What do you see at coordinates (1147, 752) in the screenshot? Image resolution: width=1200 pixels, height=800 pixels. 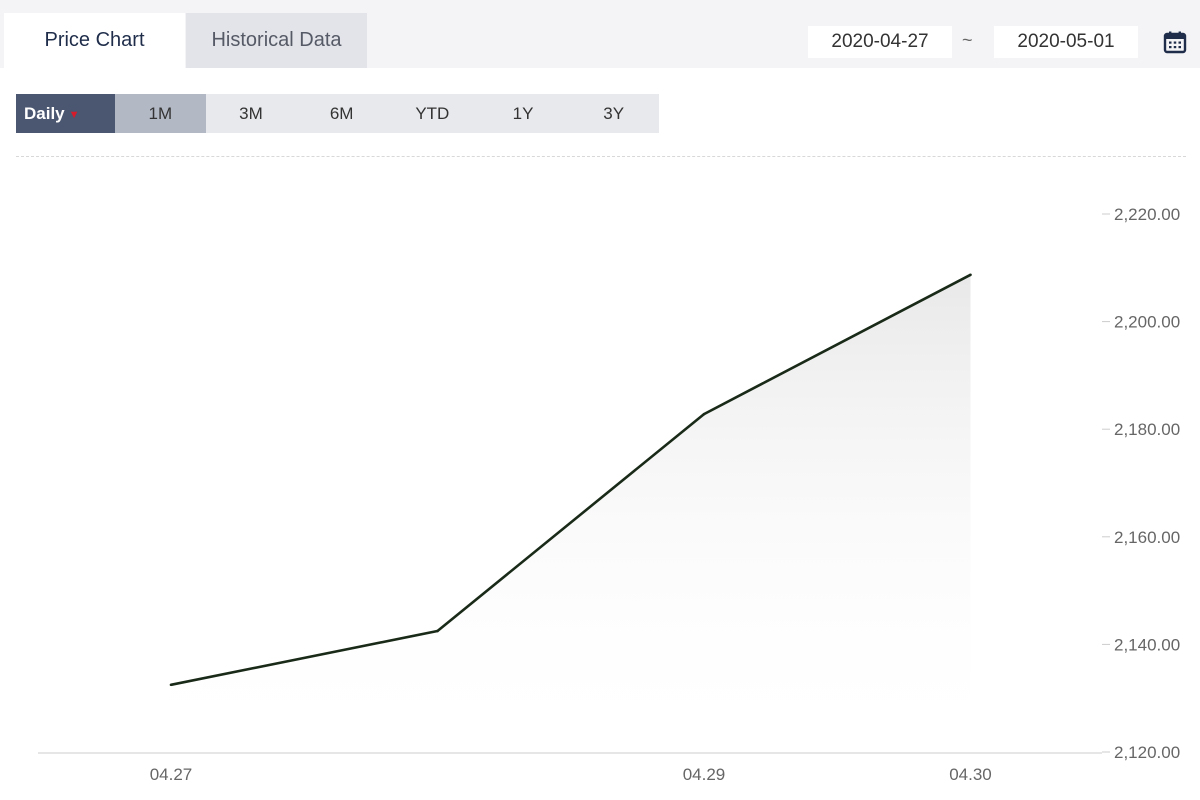 I see `y-tick-label: 2,120.00` at bounding box center [1147, 752].